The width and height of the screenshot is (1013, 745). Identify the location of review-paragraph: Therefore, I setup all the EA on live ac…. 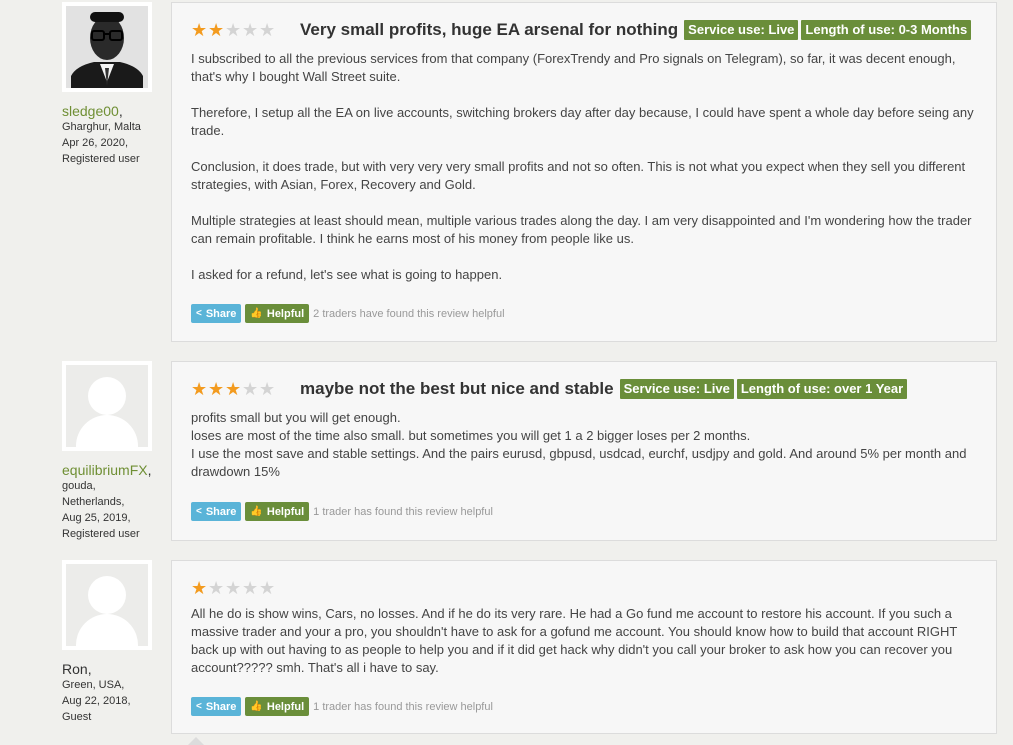
(582, 121).